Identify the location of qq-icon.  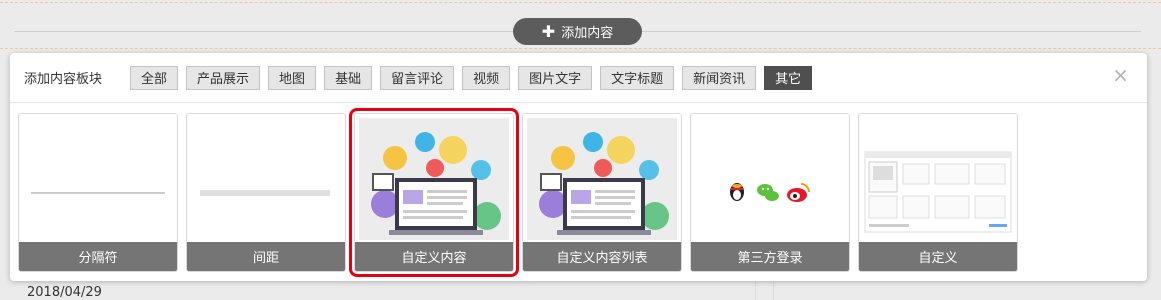
(737, 192).